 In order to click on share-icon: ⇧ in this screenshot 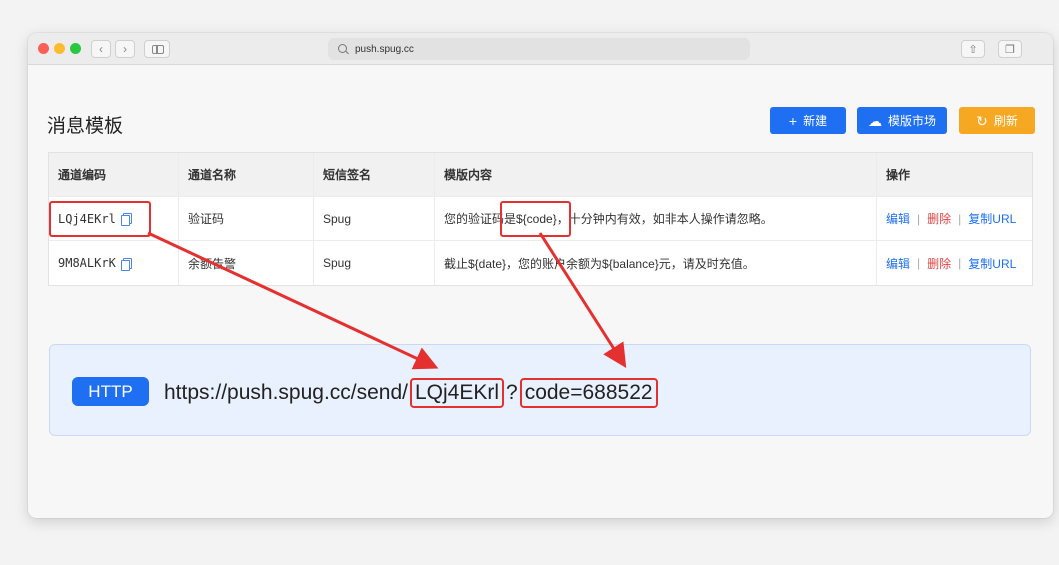, I will do `click(973, 49)`.